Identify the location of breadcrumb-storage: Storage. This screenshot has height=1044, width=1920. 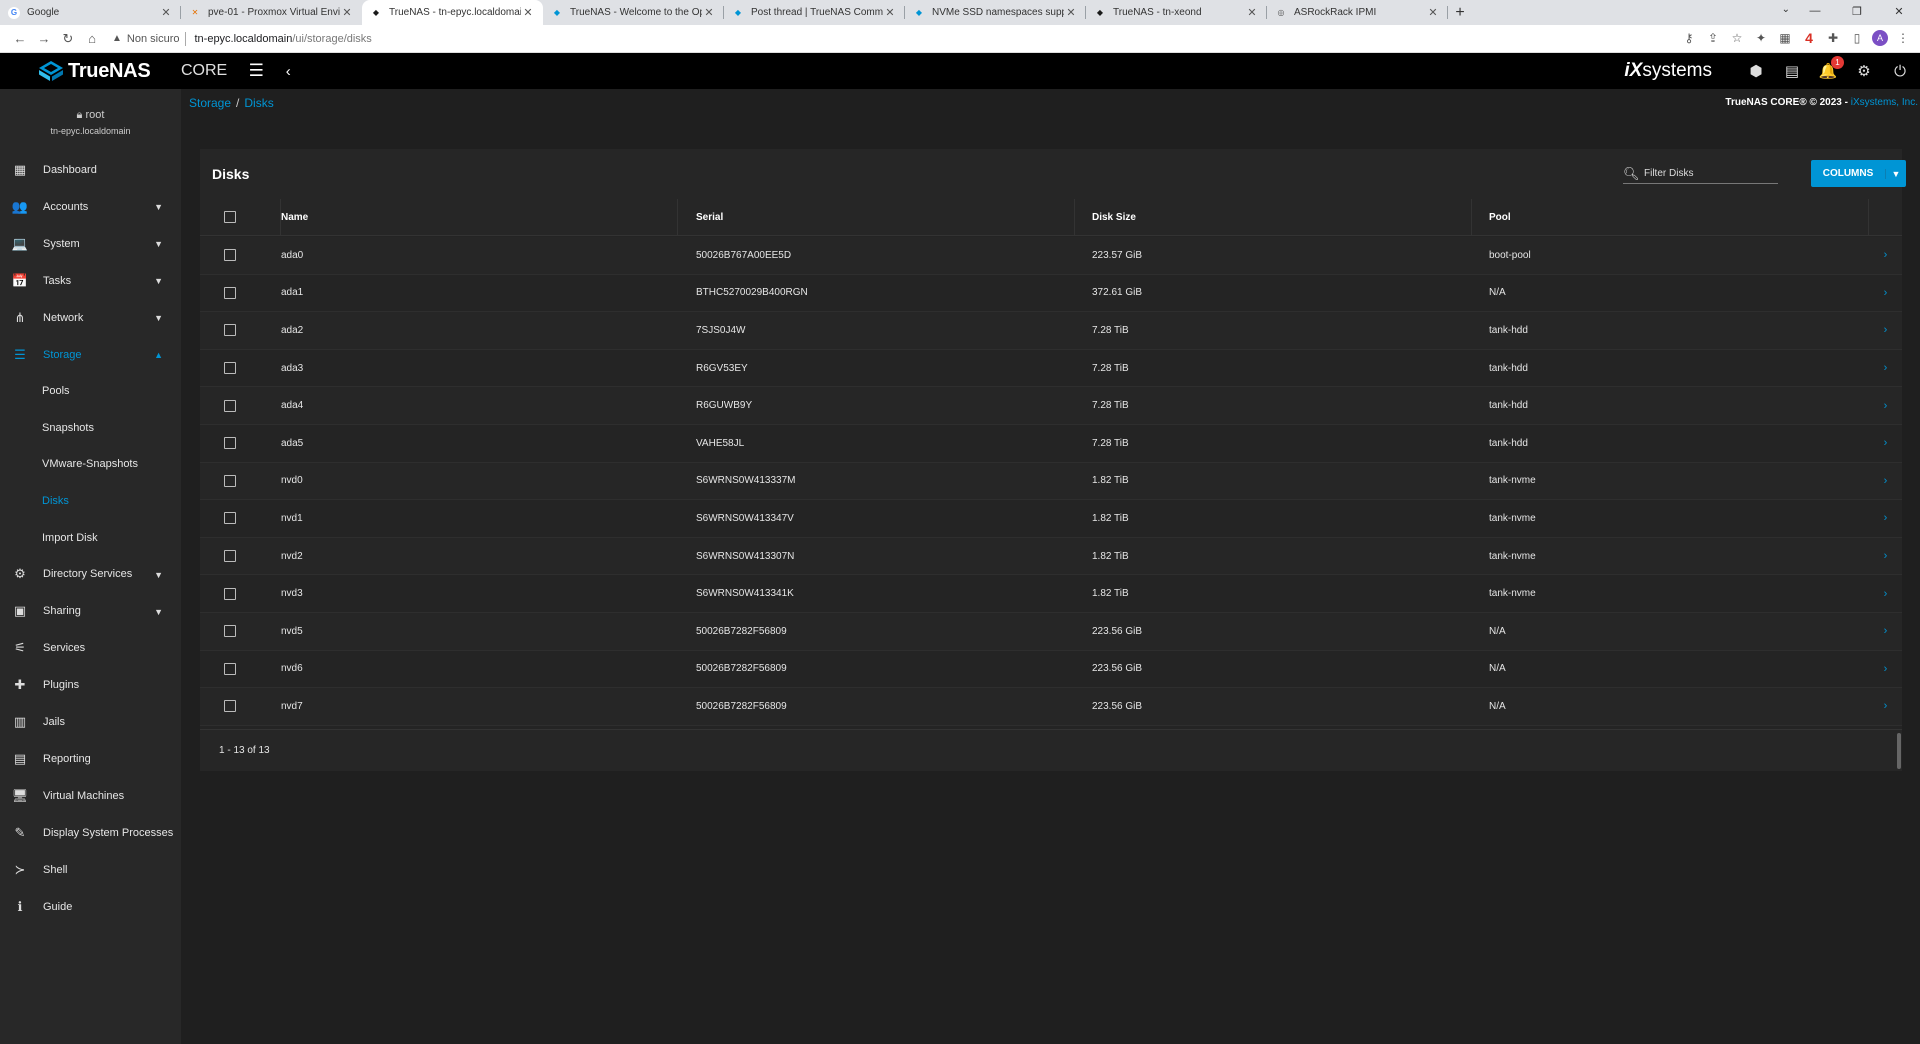
(210, 103).